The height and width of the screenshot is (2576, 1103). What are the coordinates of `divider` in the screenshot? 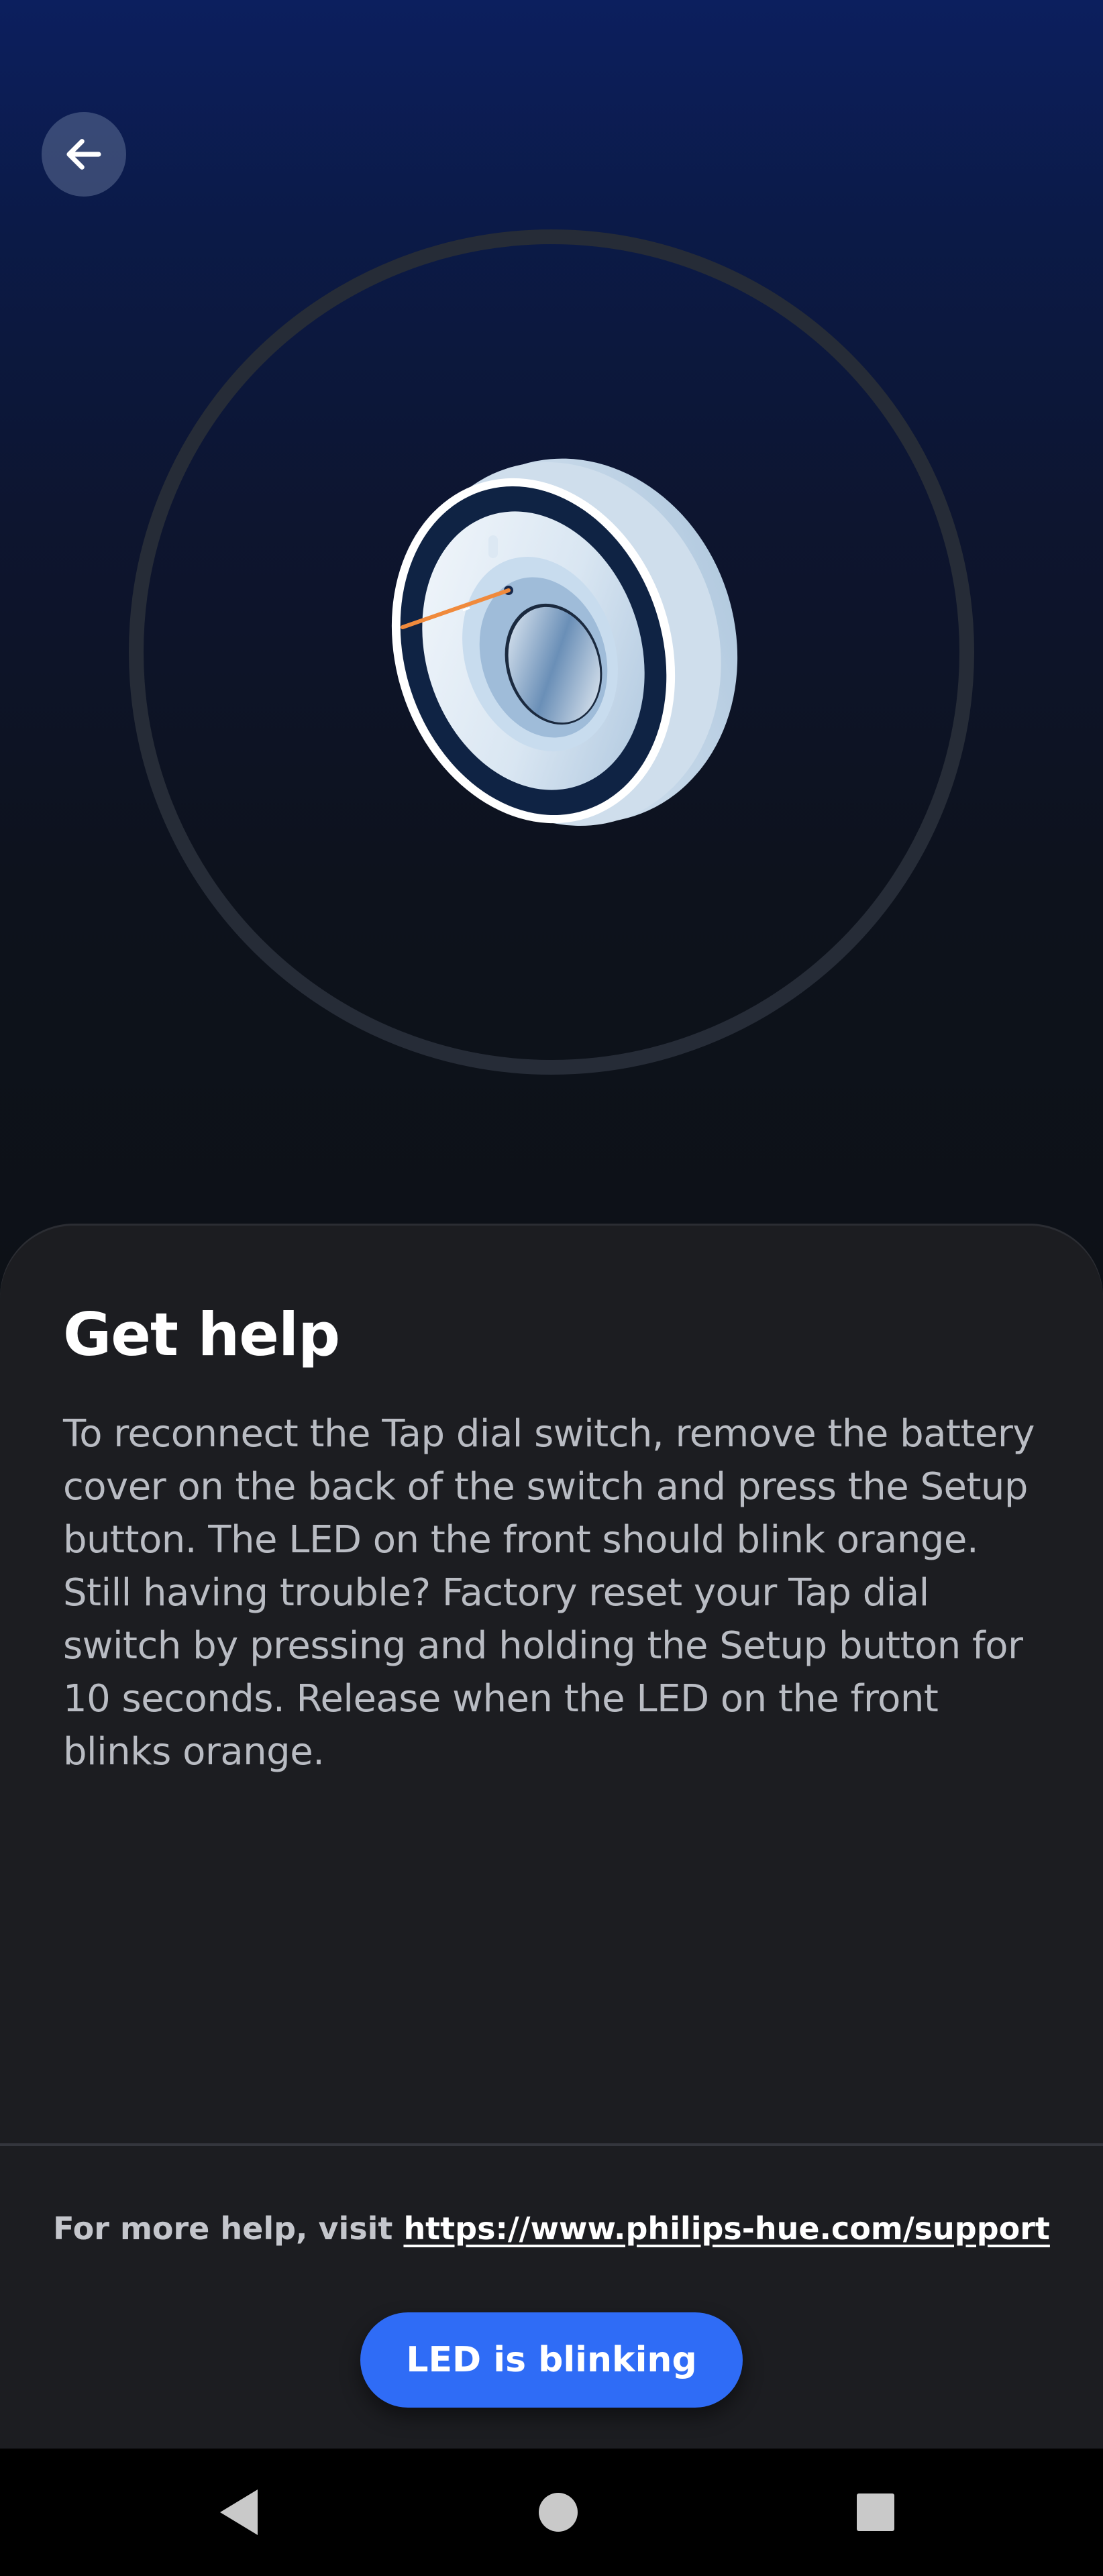 It's located at (551, 2144).